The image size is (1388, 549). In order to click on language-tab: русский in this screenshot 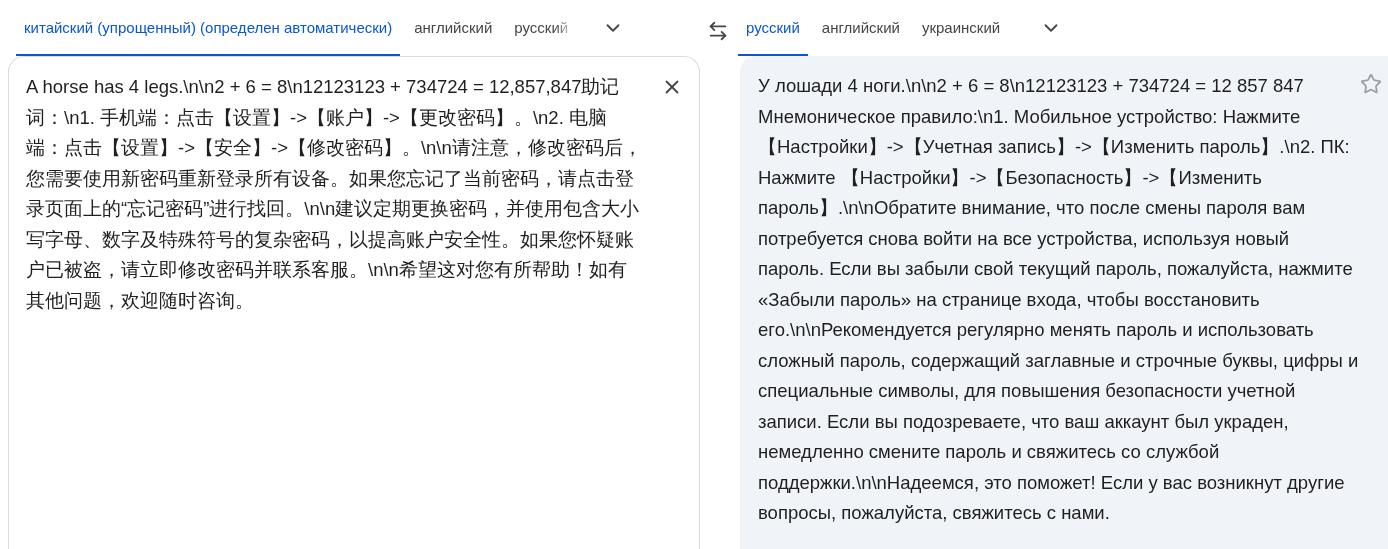, I will do `click(541, 28)`.